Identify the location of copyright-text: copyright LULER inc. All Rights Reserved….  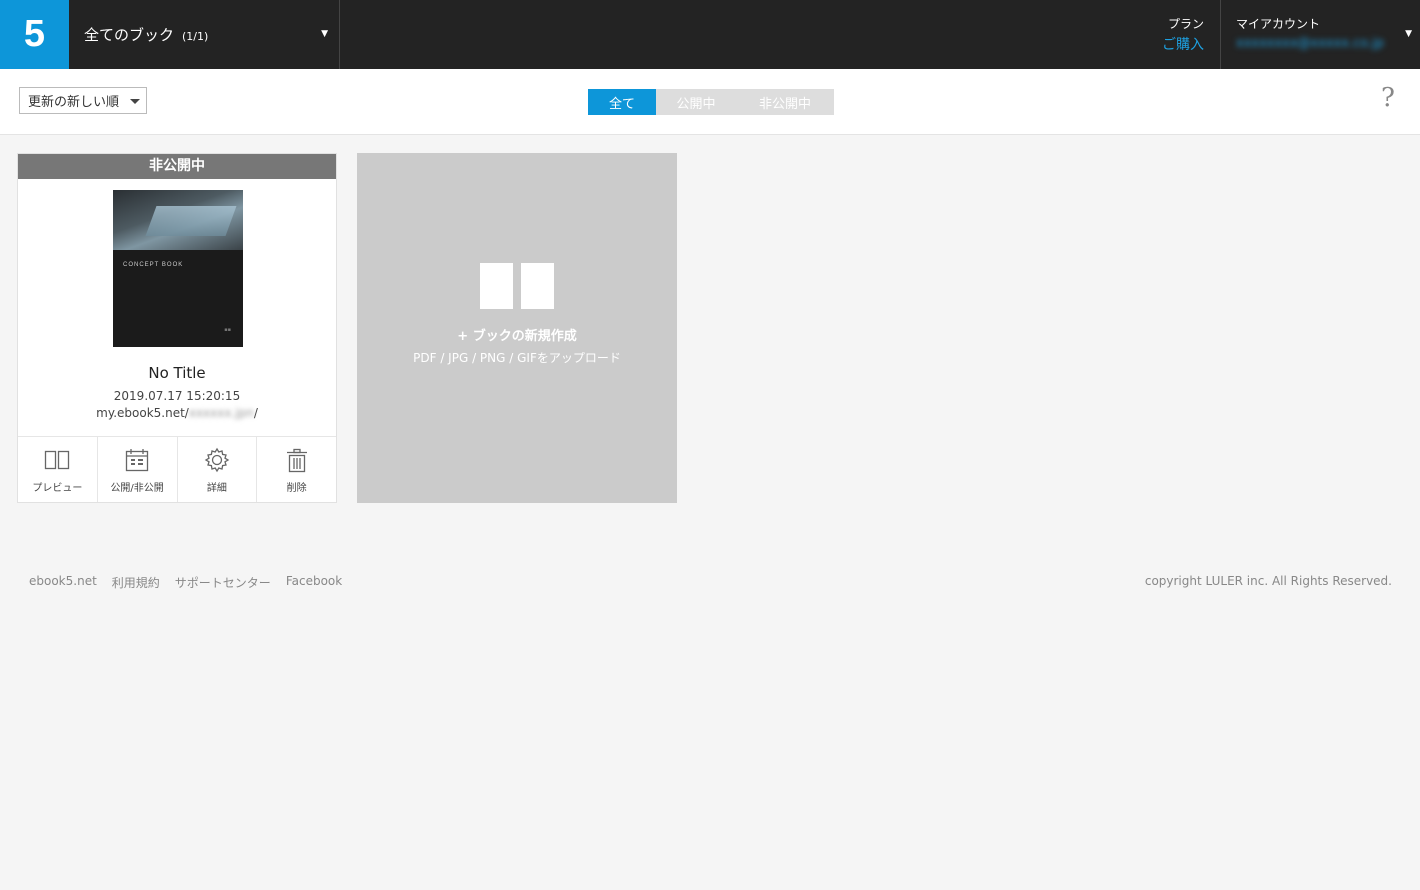
(1268, 581).